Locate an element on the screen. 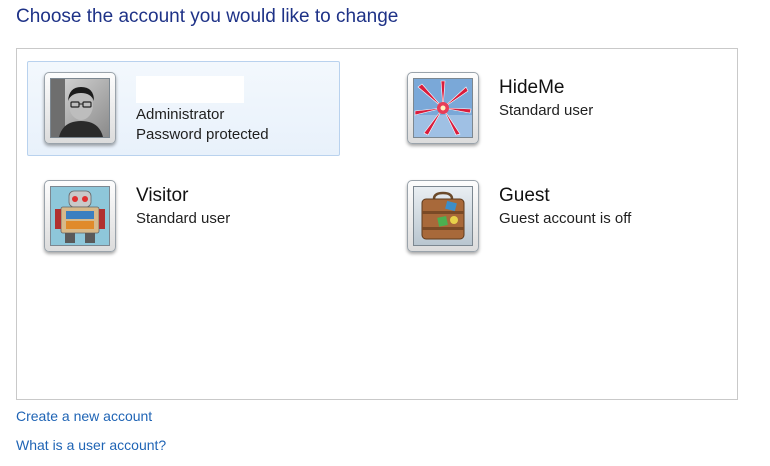 The image size is (770, 466). user-account-help-link: What is a user account? is located at coordinates (91, 445).